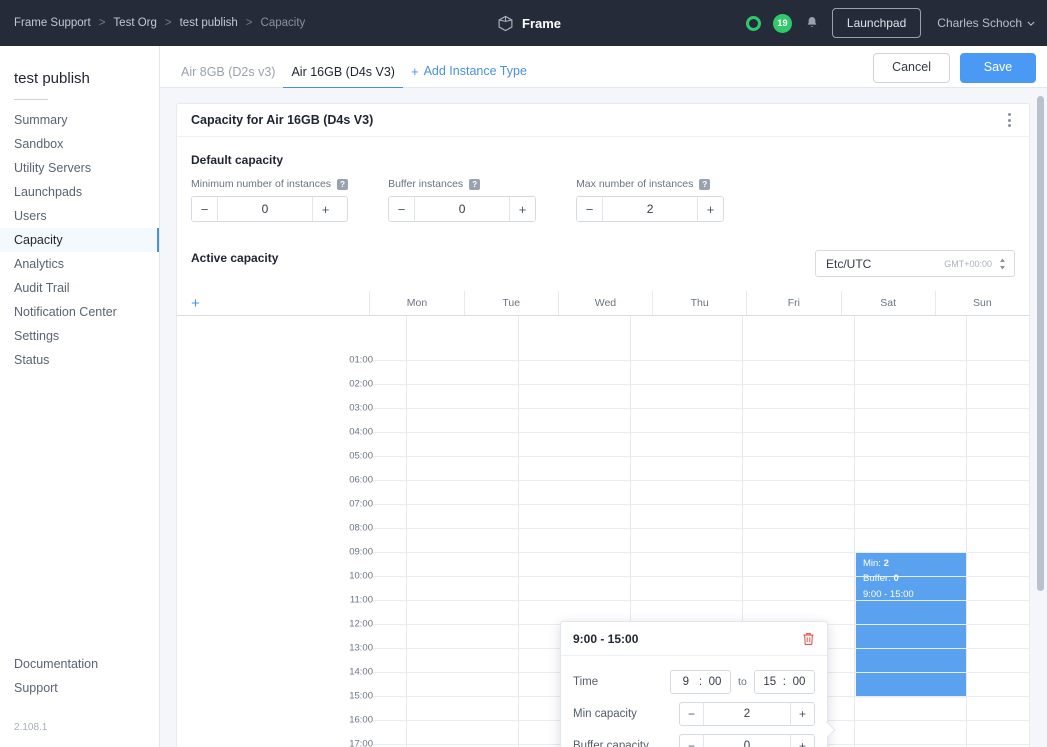 The width and height of the screenshot is (1047, 747). Describe the element at coordinates (911, 624) in the screenshot. I see `capacity-event-block: Min: 2 Buffer: 0 9:00 - 15:00` at that location.